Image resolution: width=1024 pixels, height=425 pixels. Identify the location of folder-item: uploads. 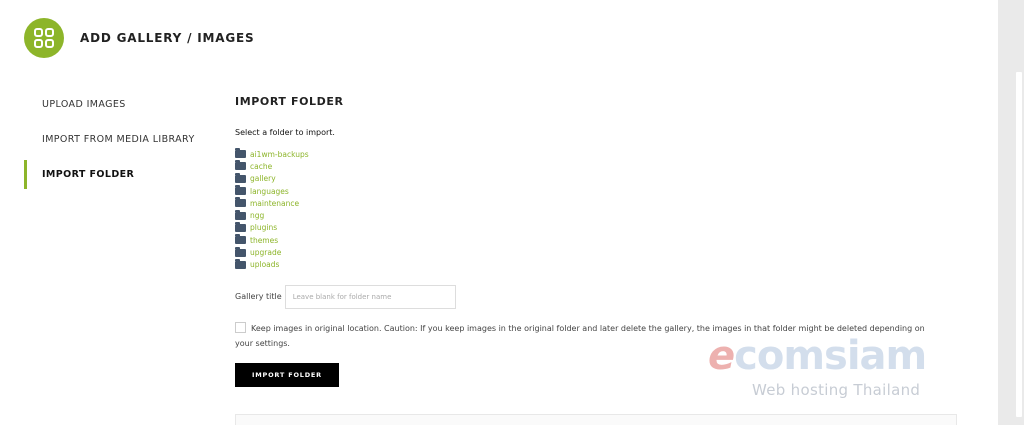
(596, 264).